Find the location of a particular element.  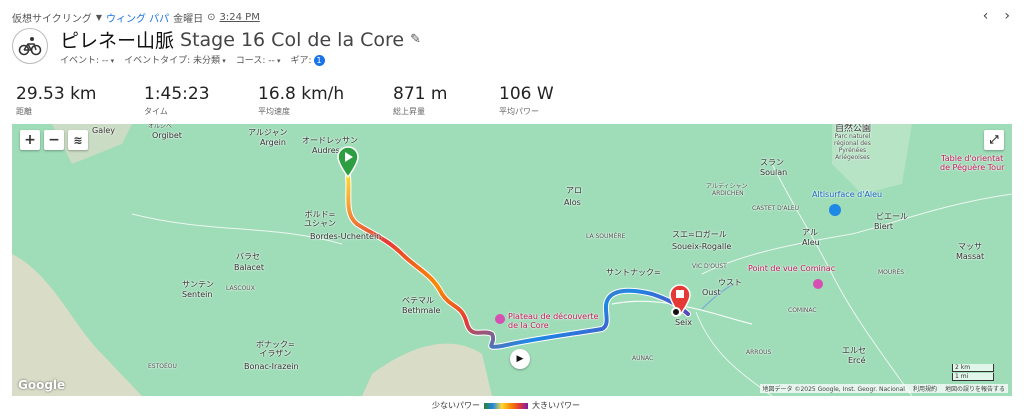

user-link: ウィング パパ is located at coordinates (137, 17).